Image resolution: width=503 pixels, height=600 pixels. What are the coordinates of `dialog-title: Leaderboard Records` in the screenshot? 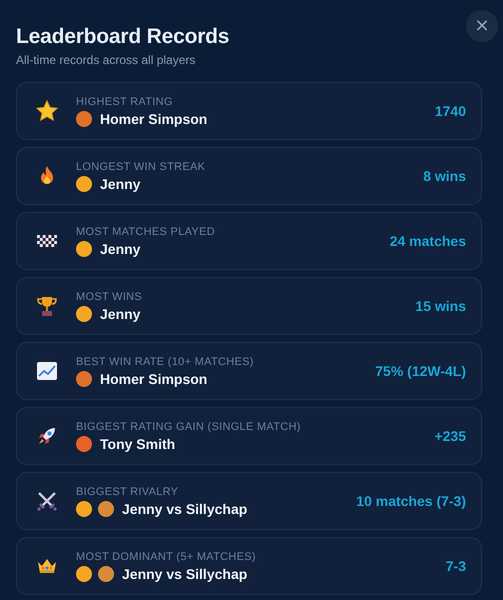 It's located at (123, 37).